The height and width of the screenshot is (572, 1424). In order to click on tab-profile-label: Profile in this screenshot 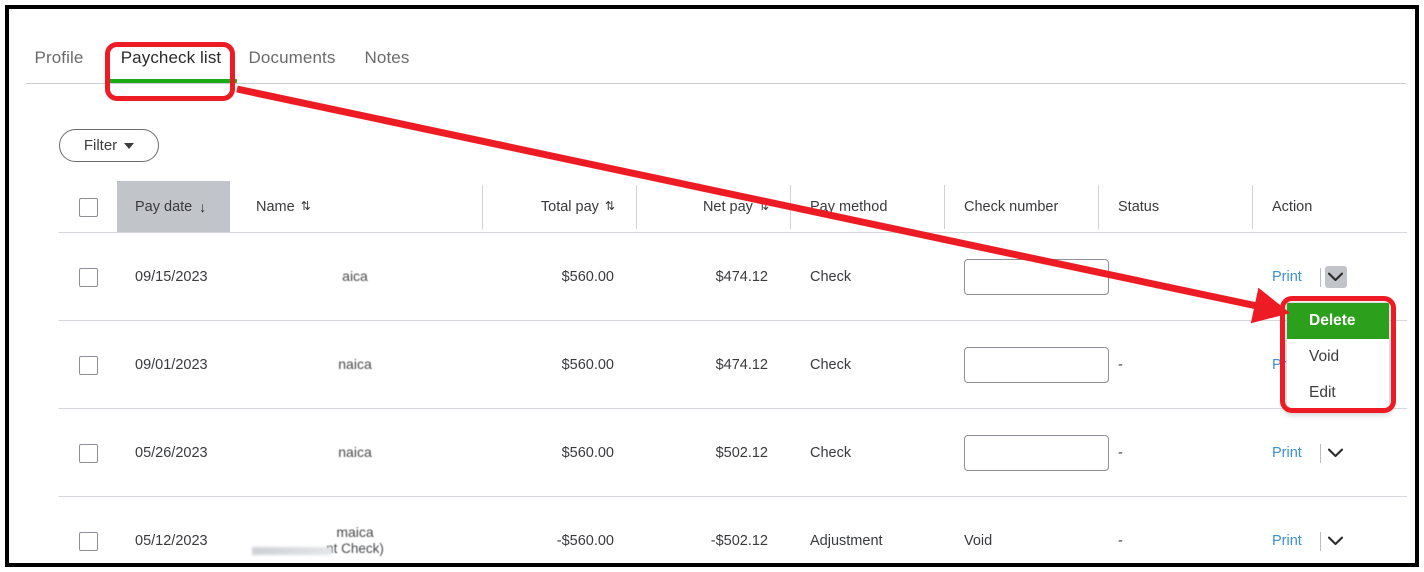, I will do `click(59, 57)`.